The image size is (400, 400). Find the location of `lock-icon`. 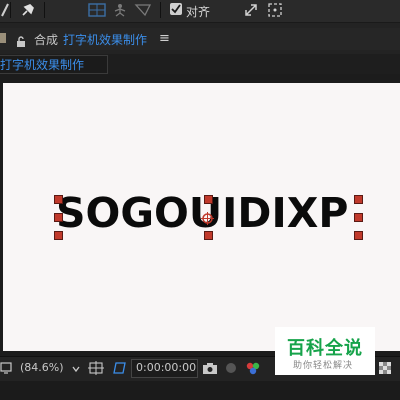

lock-icon is located at coordinates (21, 42).